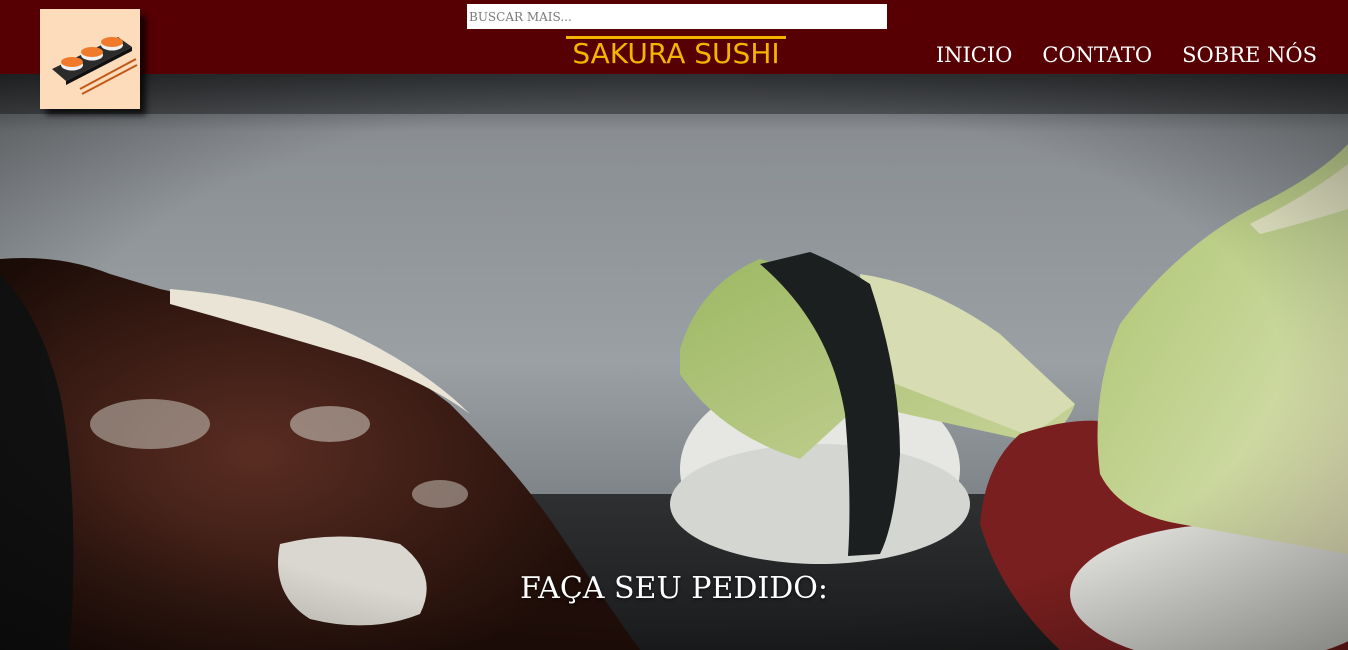  I want to click on order-heading: FAÇA SEU PEDIDO:, so click(674, 588).